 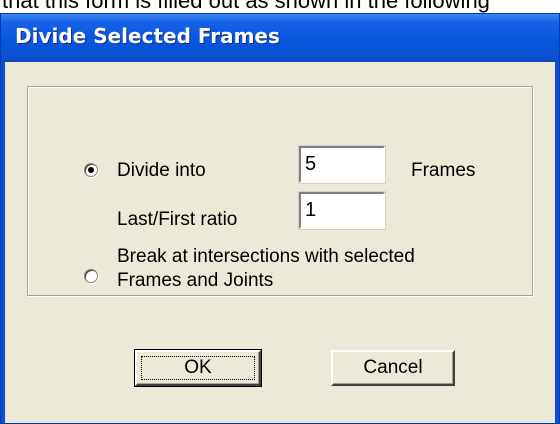 I want to click on break-at-intersections-radio, so click(x=91, y=276).